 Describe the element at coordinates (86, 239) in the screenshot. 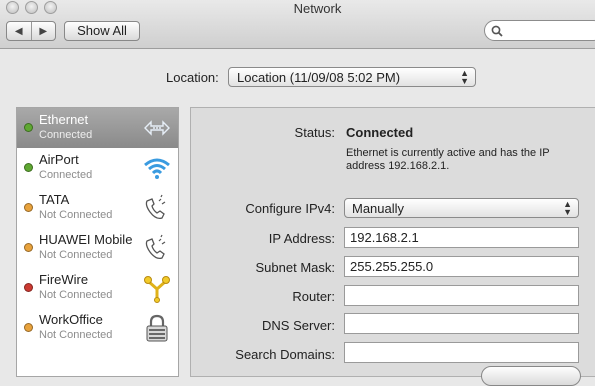

I see `service-name: HUAWEI Mobile` at that location.